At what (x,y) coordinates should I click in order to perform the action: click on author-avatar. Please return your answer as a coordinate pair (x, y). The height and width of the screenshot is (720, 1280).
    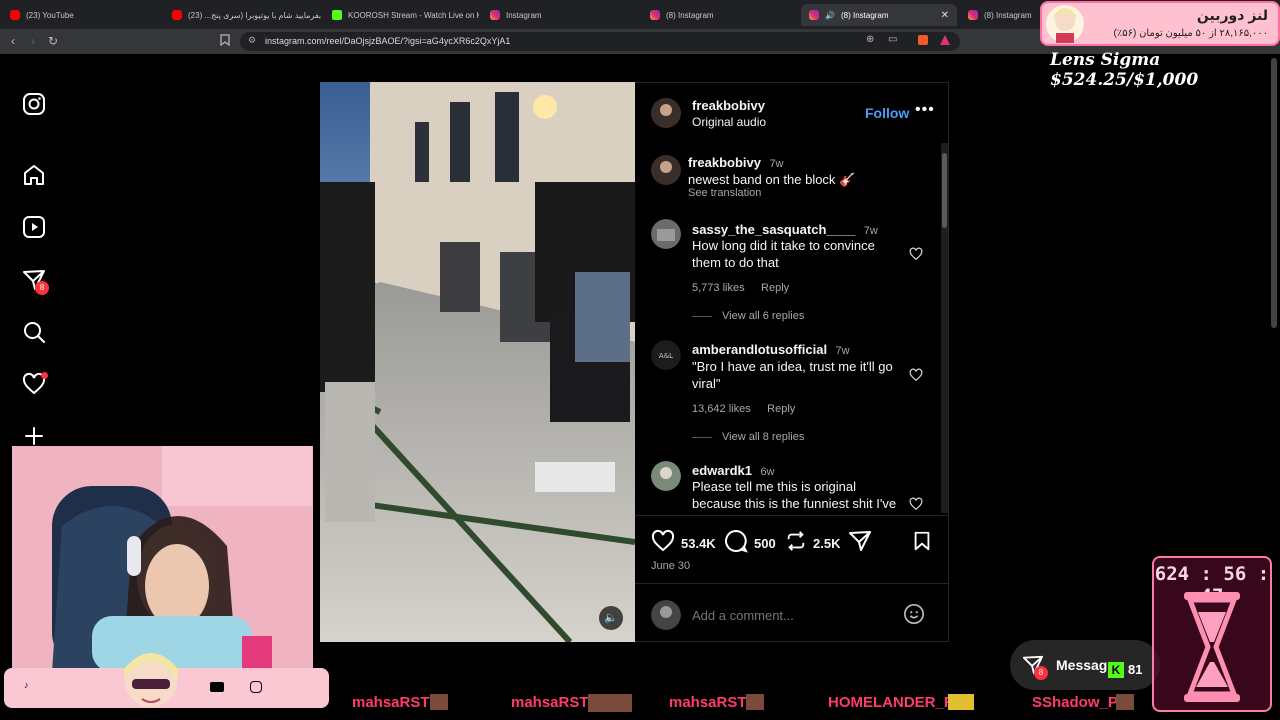
    Looking at the image, I should click on (666, 113).